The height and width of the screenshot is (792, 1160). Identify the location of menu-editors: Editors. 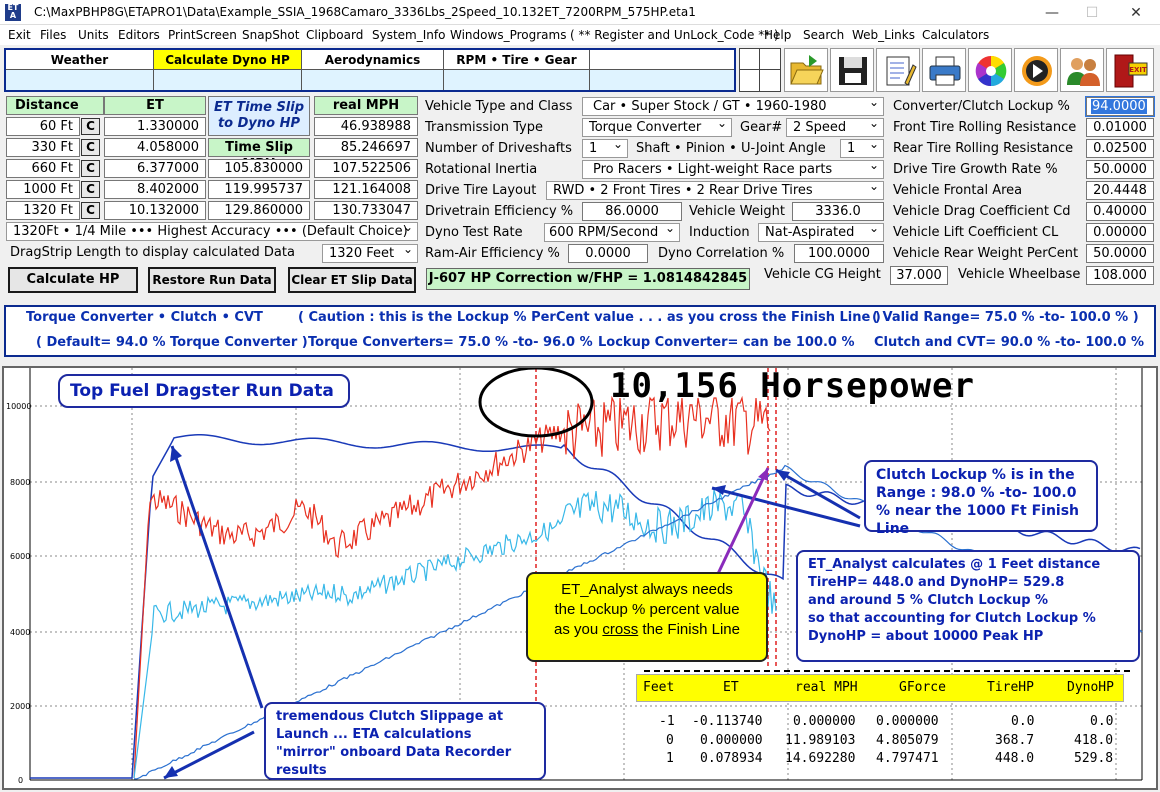
(139, 35).